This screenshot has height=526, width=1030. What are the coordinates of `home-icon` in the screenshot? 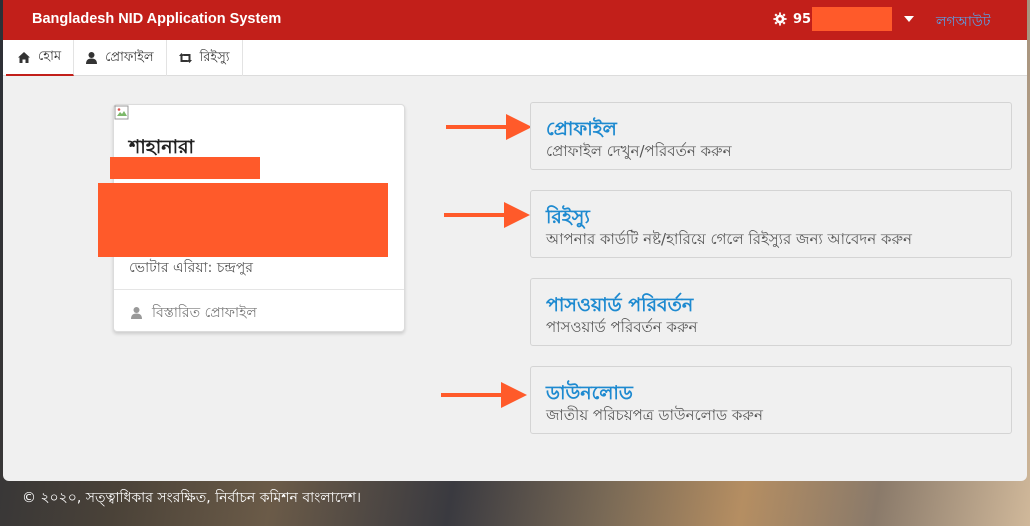 It's located at (24, 57).